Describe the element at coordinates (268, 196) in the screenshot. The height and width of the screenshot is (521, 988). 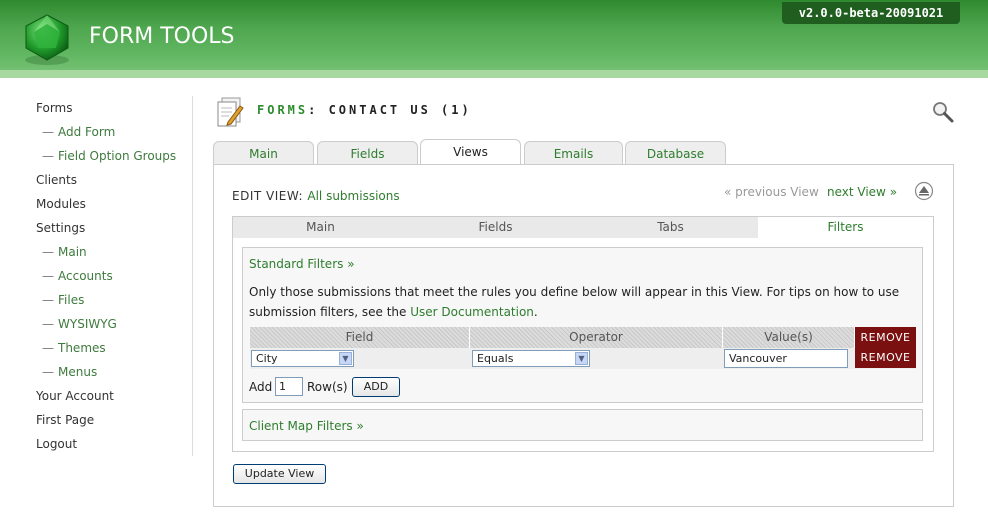
I see `edit-view-label: EDIT VIEW:` at that location.